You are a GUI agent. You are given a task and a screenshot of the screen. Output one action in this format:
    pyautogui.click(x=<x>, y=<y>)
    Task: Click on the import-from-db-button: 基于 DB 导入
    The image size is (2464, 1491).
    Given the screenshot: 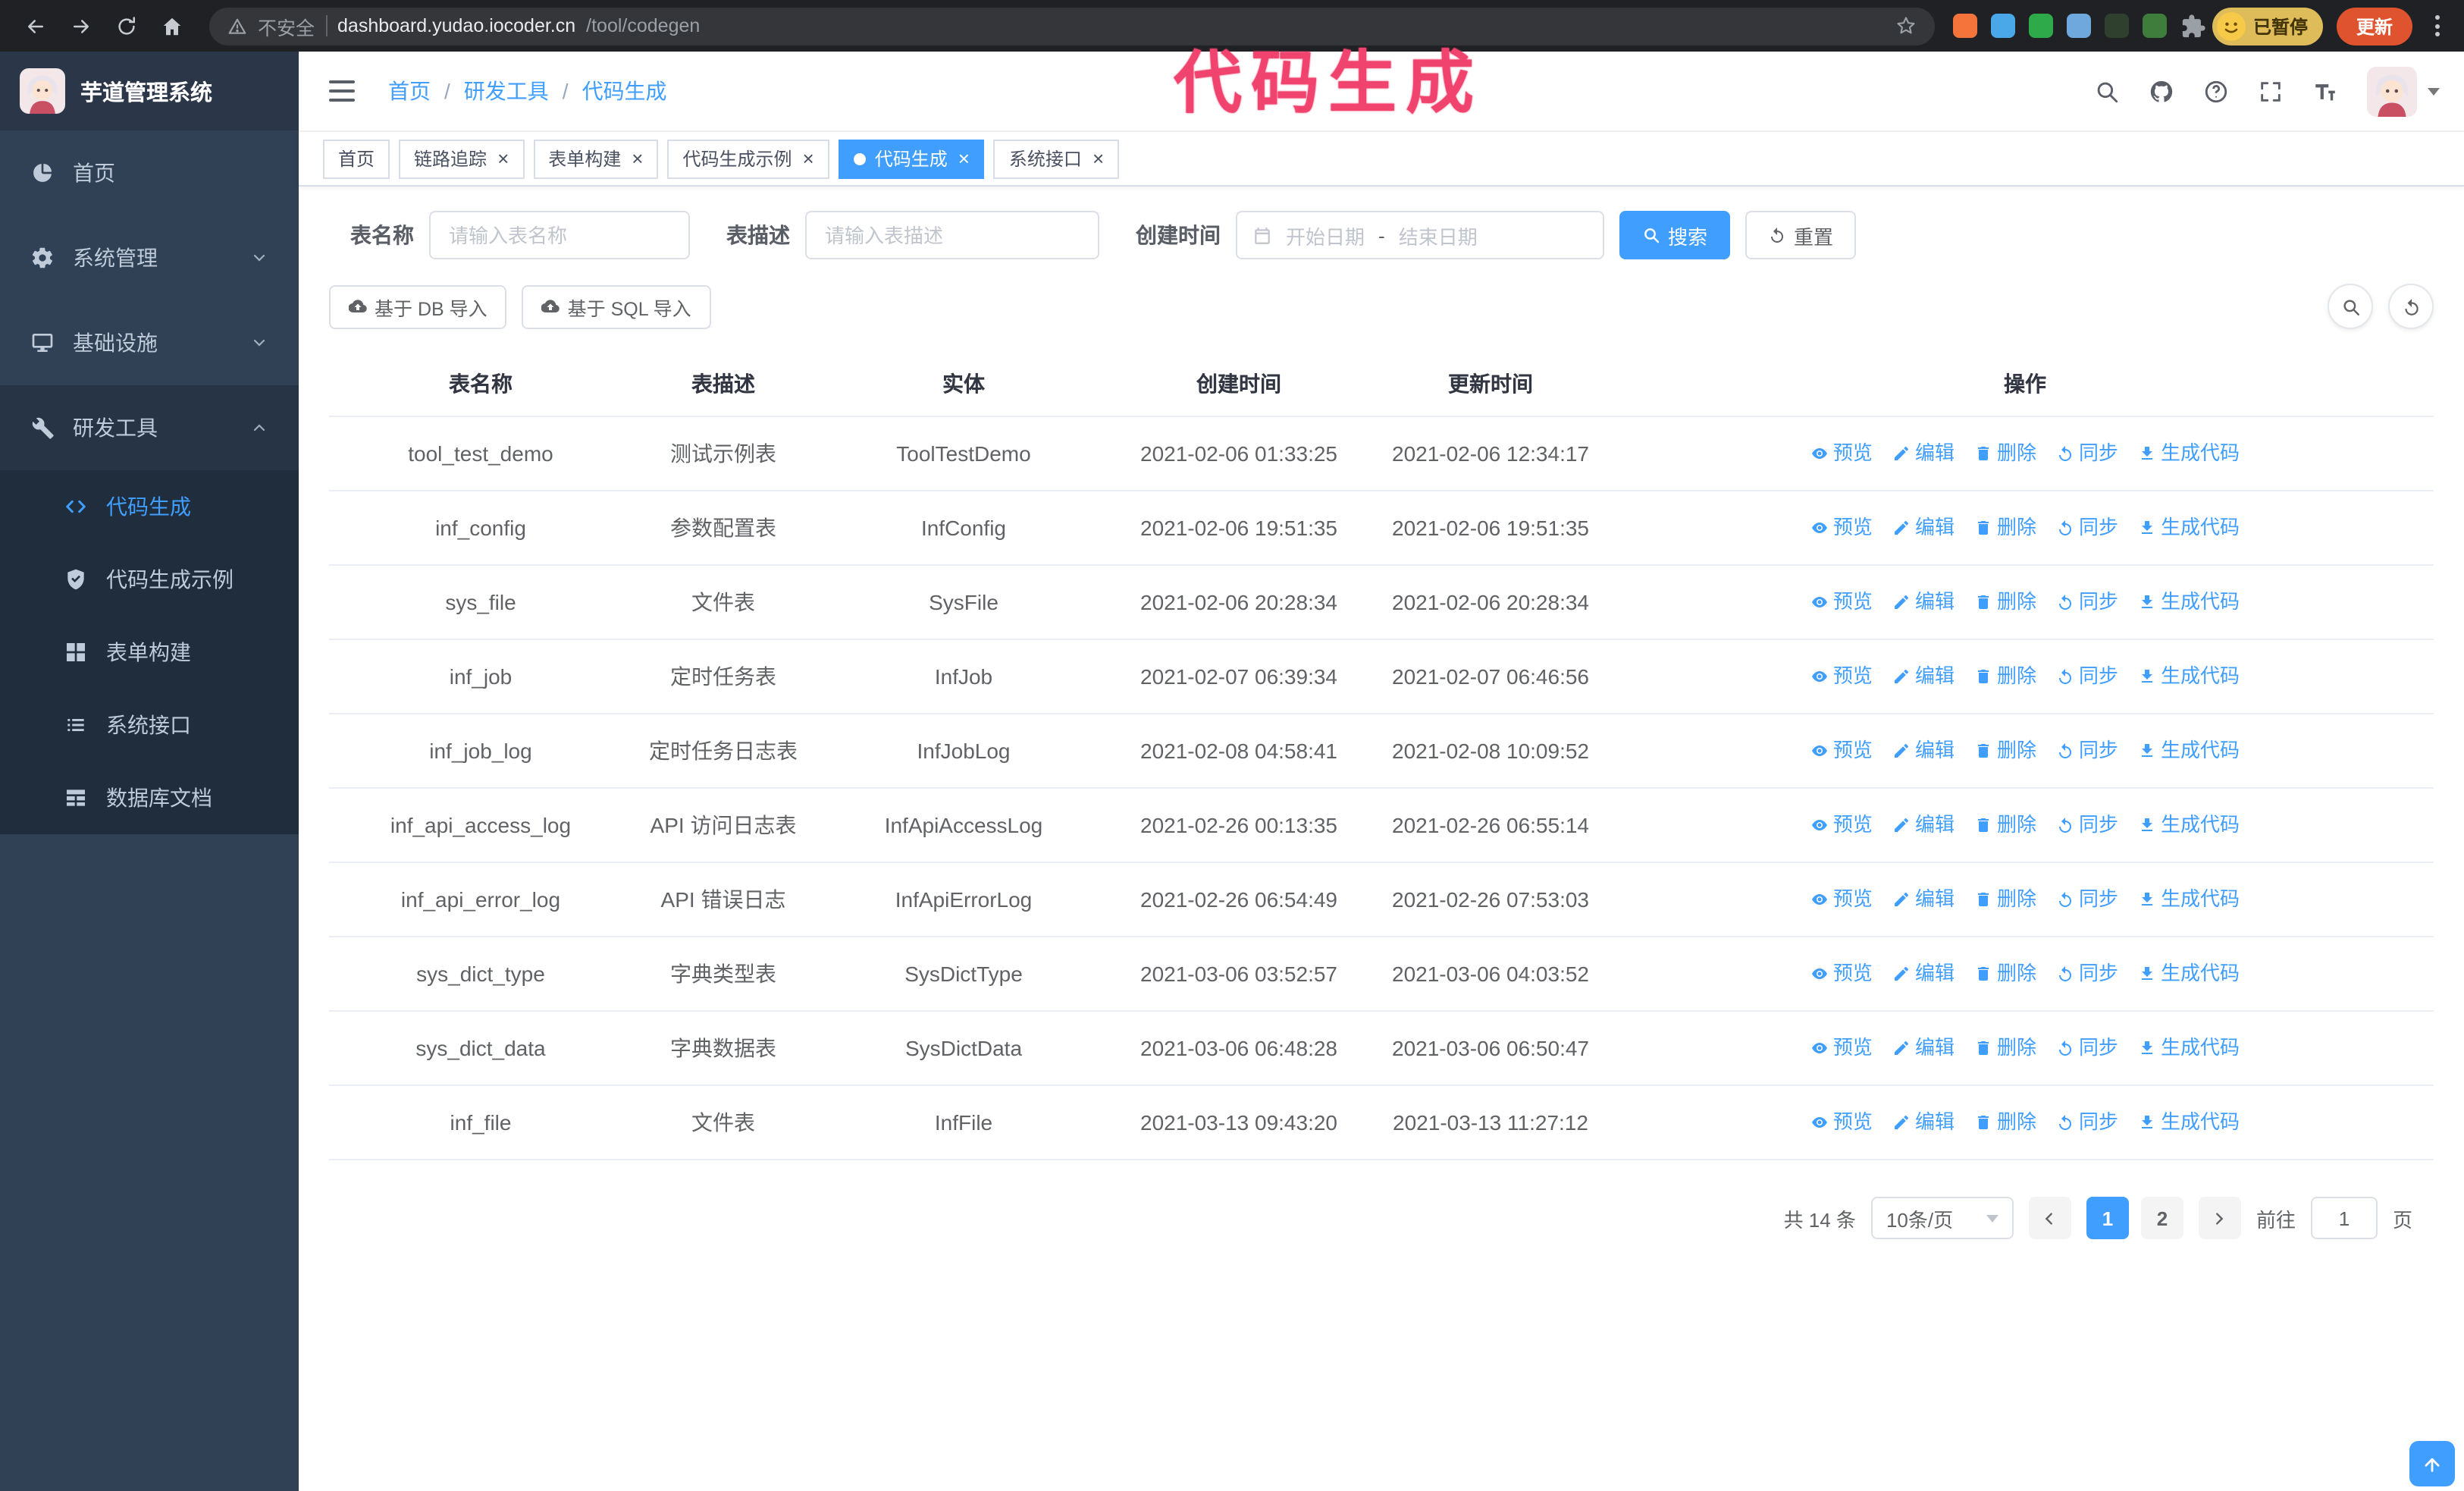 What is the action you would take?
    pyautogui.click(x=418, y=306)
    